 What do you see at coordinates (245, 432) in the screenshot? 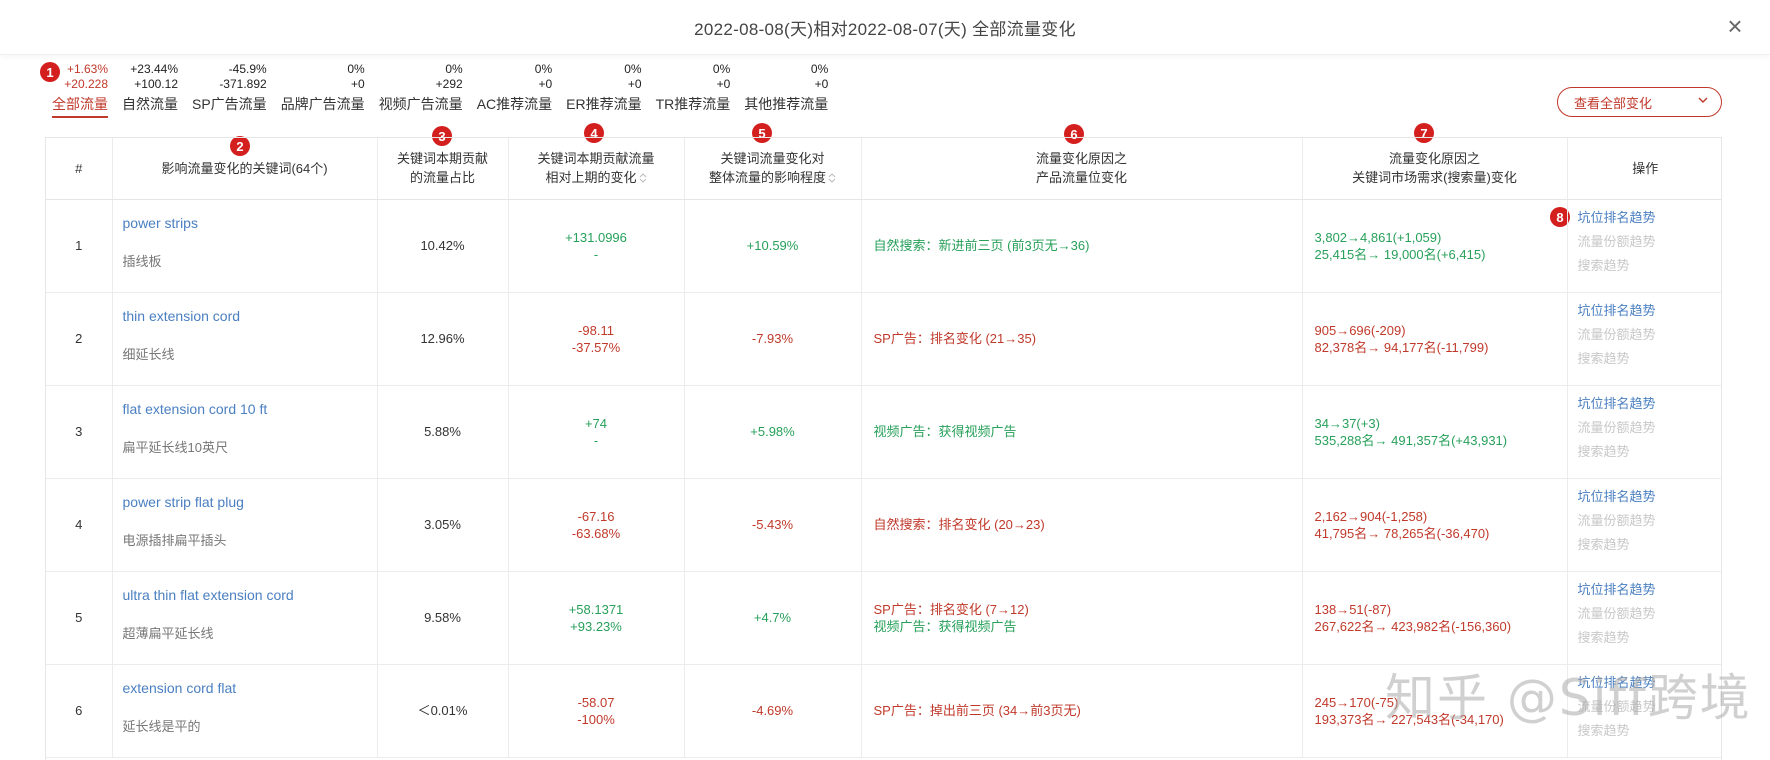
I see `keyword-cell: flat extension cord 10 ft 扁平延长线10英尺` at bounding box center [245, 432].